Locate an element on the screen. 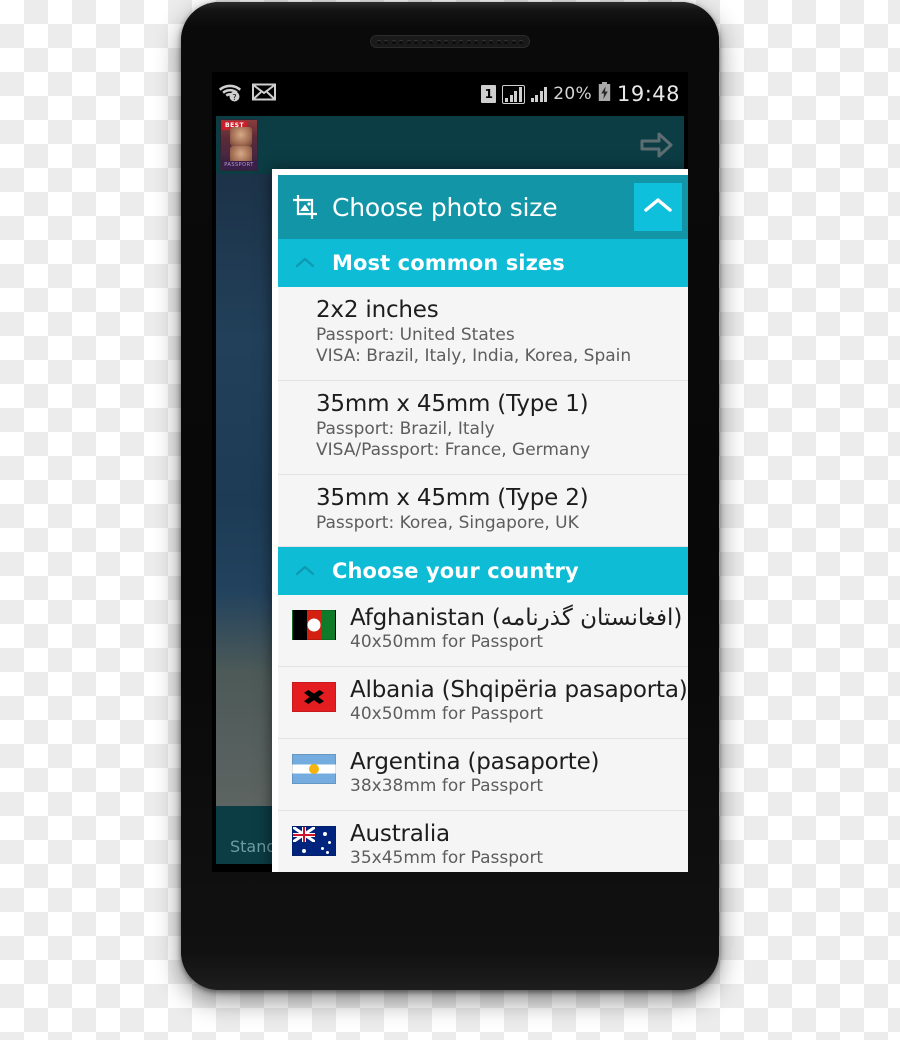 The width and height of the screenshot is (900, 1040). mail-icon is located at coordinates (264, 94).